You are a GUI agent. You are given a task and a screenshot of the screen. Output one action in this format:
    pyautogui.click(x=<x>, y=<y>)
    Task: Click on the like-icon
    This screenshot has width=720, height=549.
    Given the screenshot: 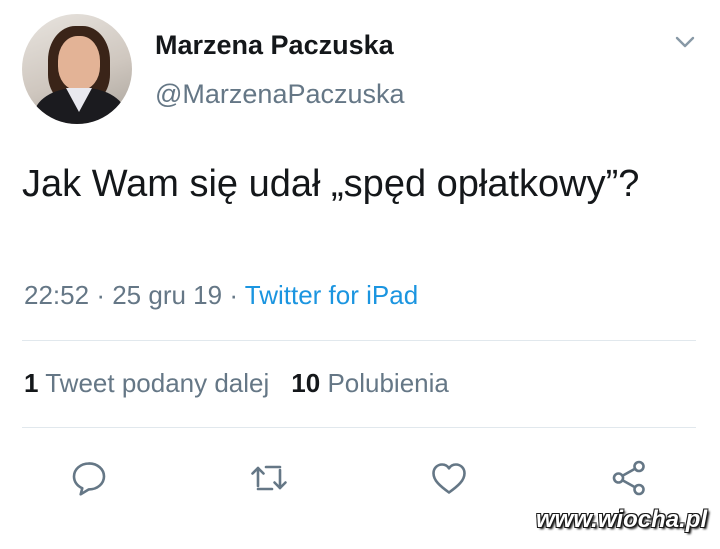 What is the action you would take?
    pyautogui.click(x=449, y=478)
    